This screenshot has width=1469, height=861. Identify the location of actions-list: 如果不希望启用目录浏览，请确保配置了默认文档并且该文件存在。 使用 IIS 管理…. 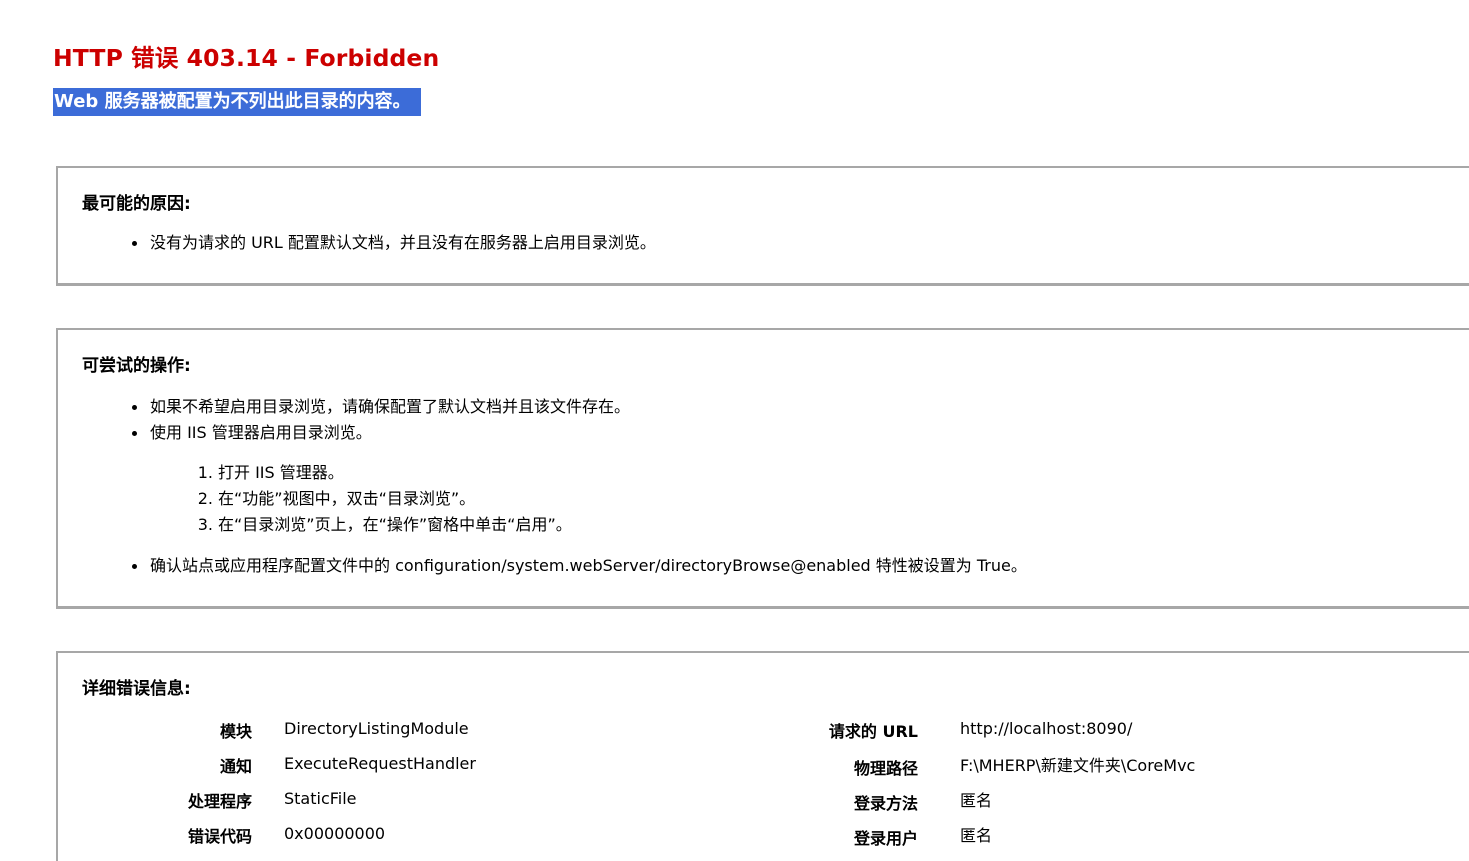
(381, 420).